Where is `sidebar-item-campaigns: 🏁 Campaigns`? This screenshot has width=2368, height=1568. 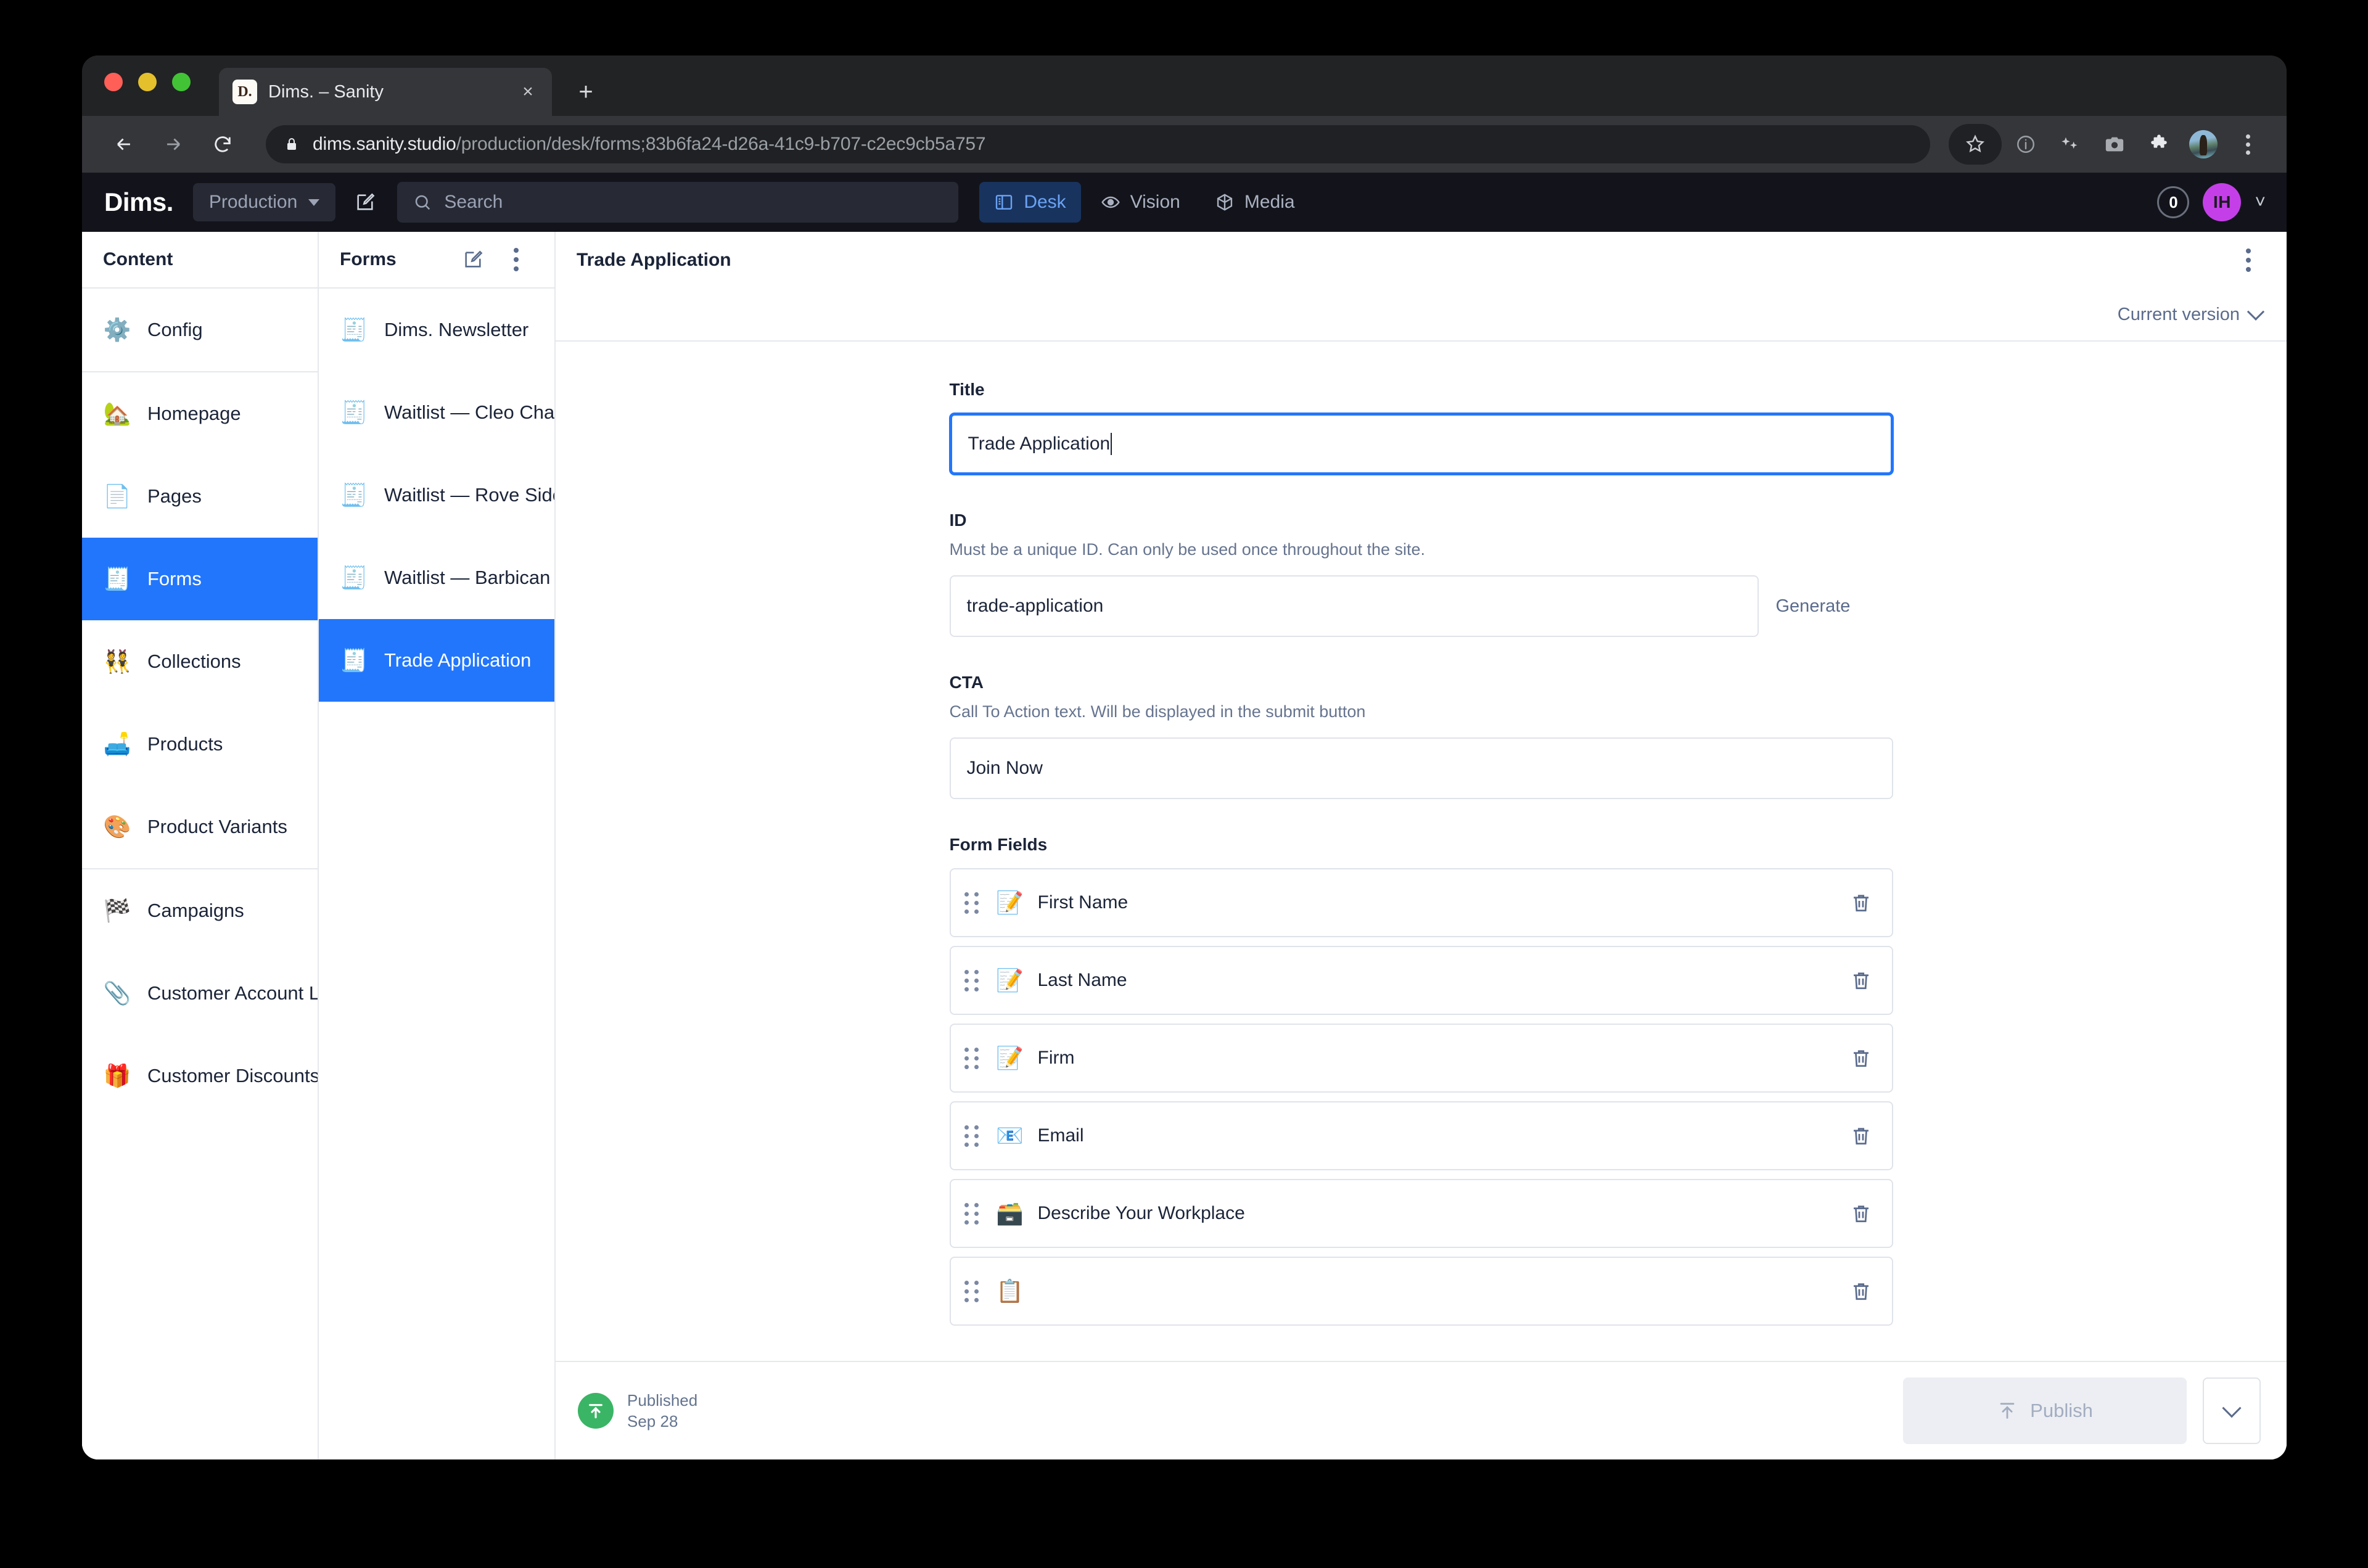
sidebar-item-campaigns: 🏁 Campaigns is located at coordinates (200, 910).